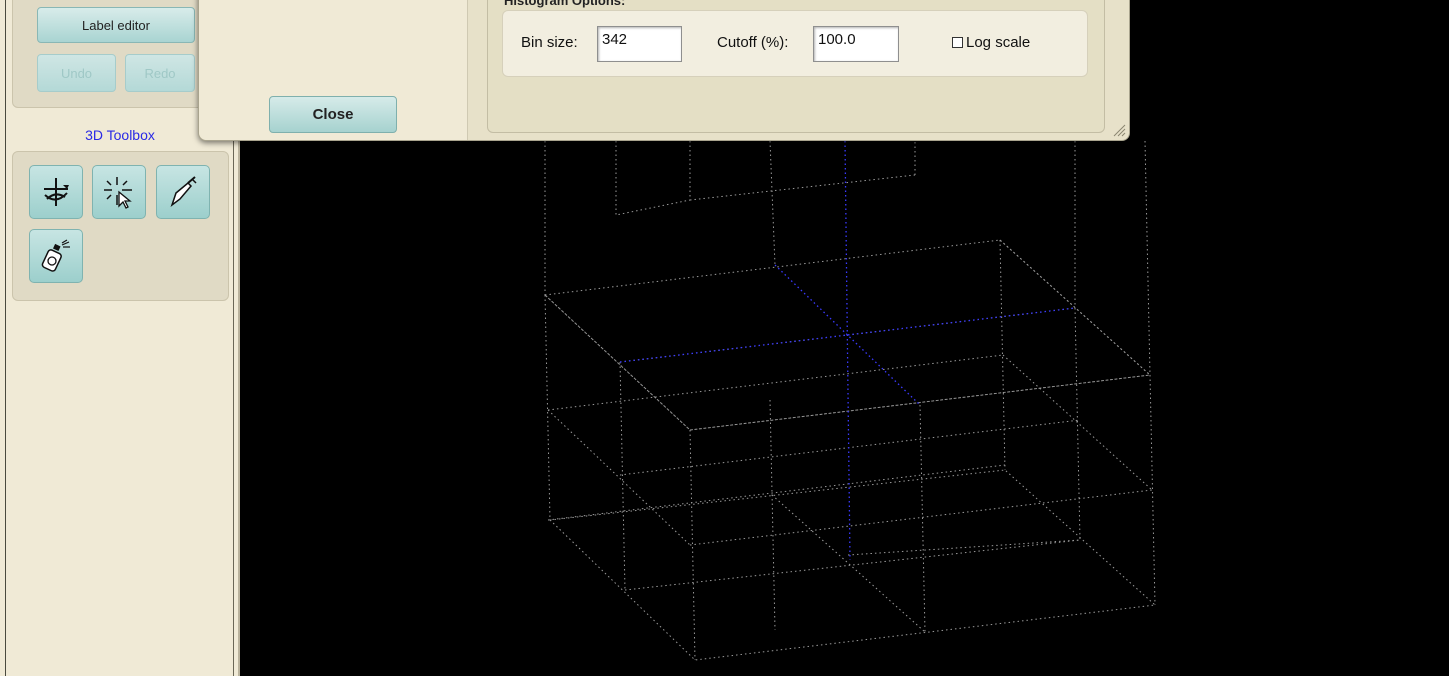 This screenshot has width=1449, height=676. I want to click on toolbox-title: 3D Toolbox, so click(120, 135).